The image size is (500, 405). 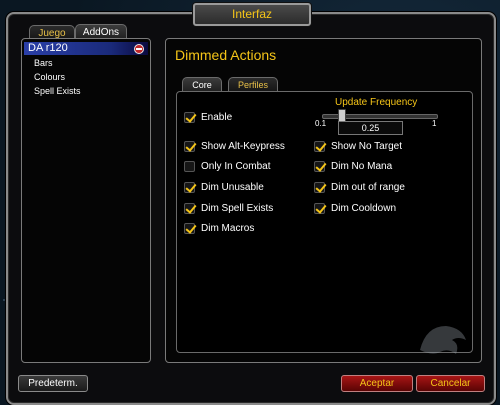 What do you see at coordinates (97, 63) in the screenshot?
I see `addon-list-item-bars: Bars` at bounding box center [97, 63].